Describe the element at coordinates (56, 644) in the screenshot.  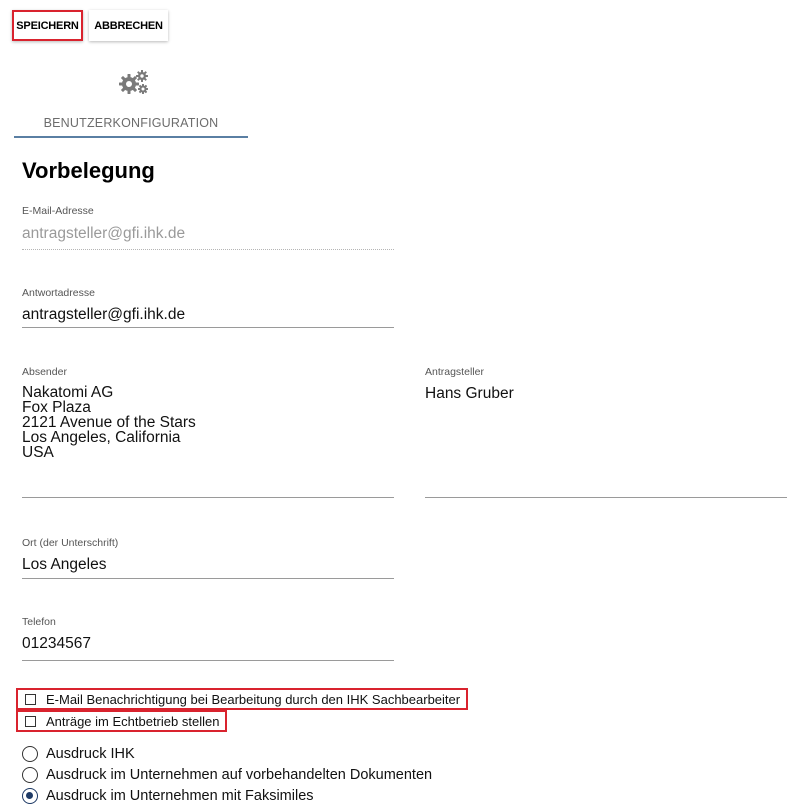
I see `phone-field: 01234567` at that location.